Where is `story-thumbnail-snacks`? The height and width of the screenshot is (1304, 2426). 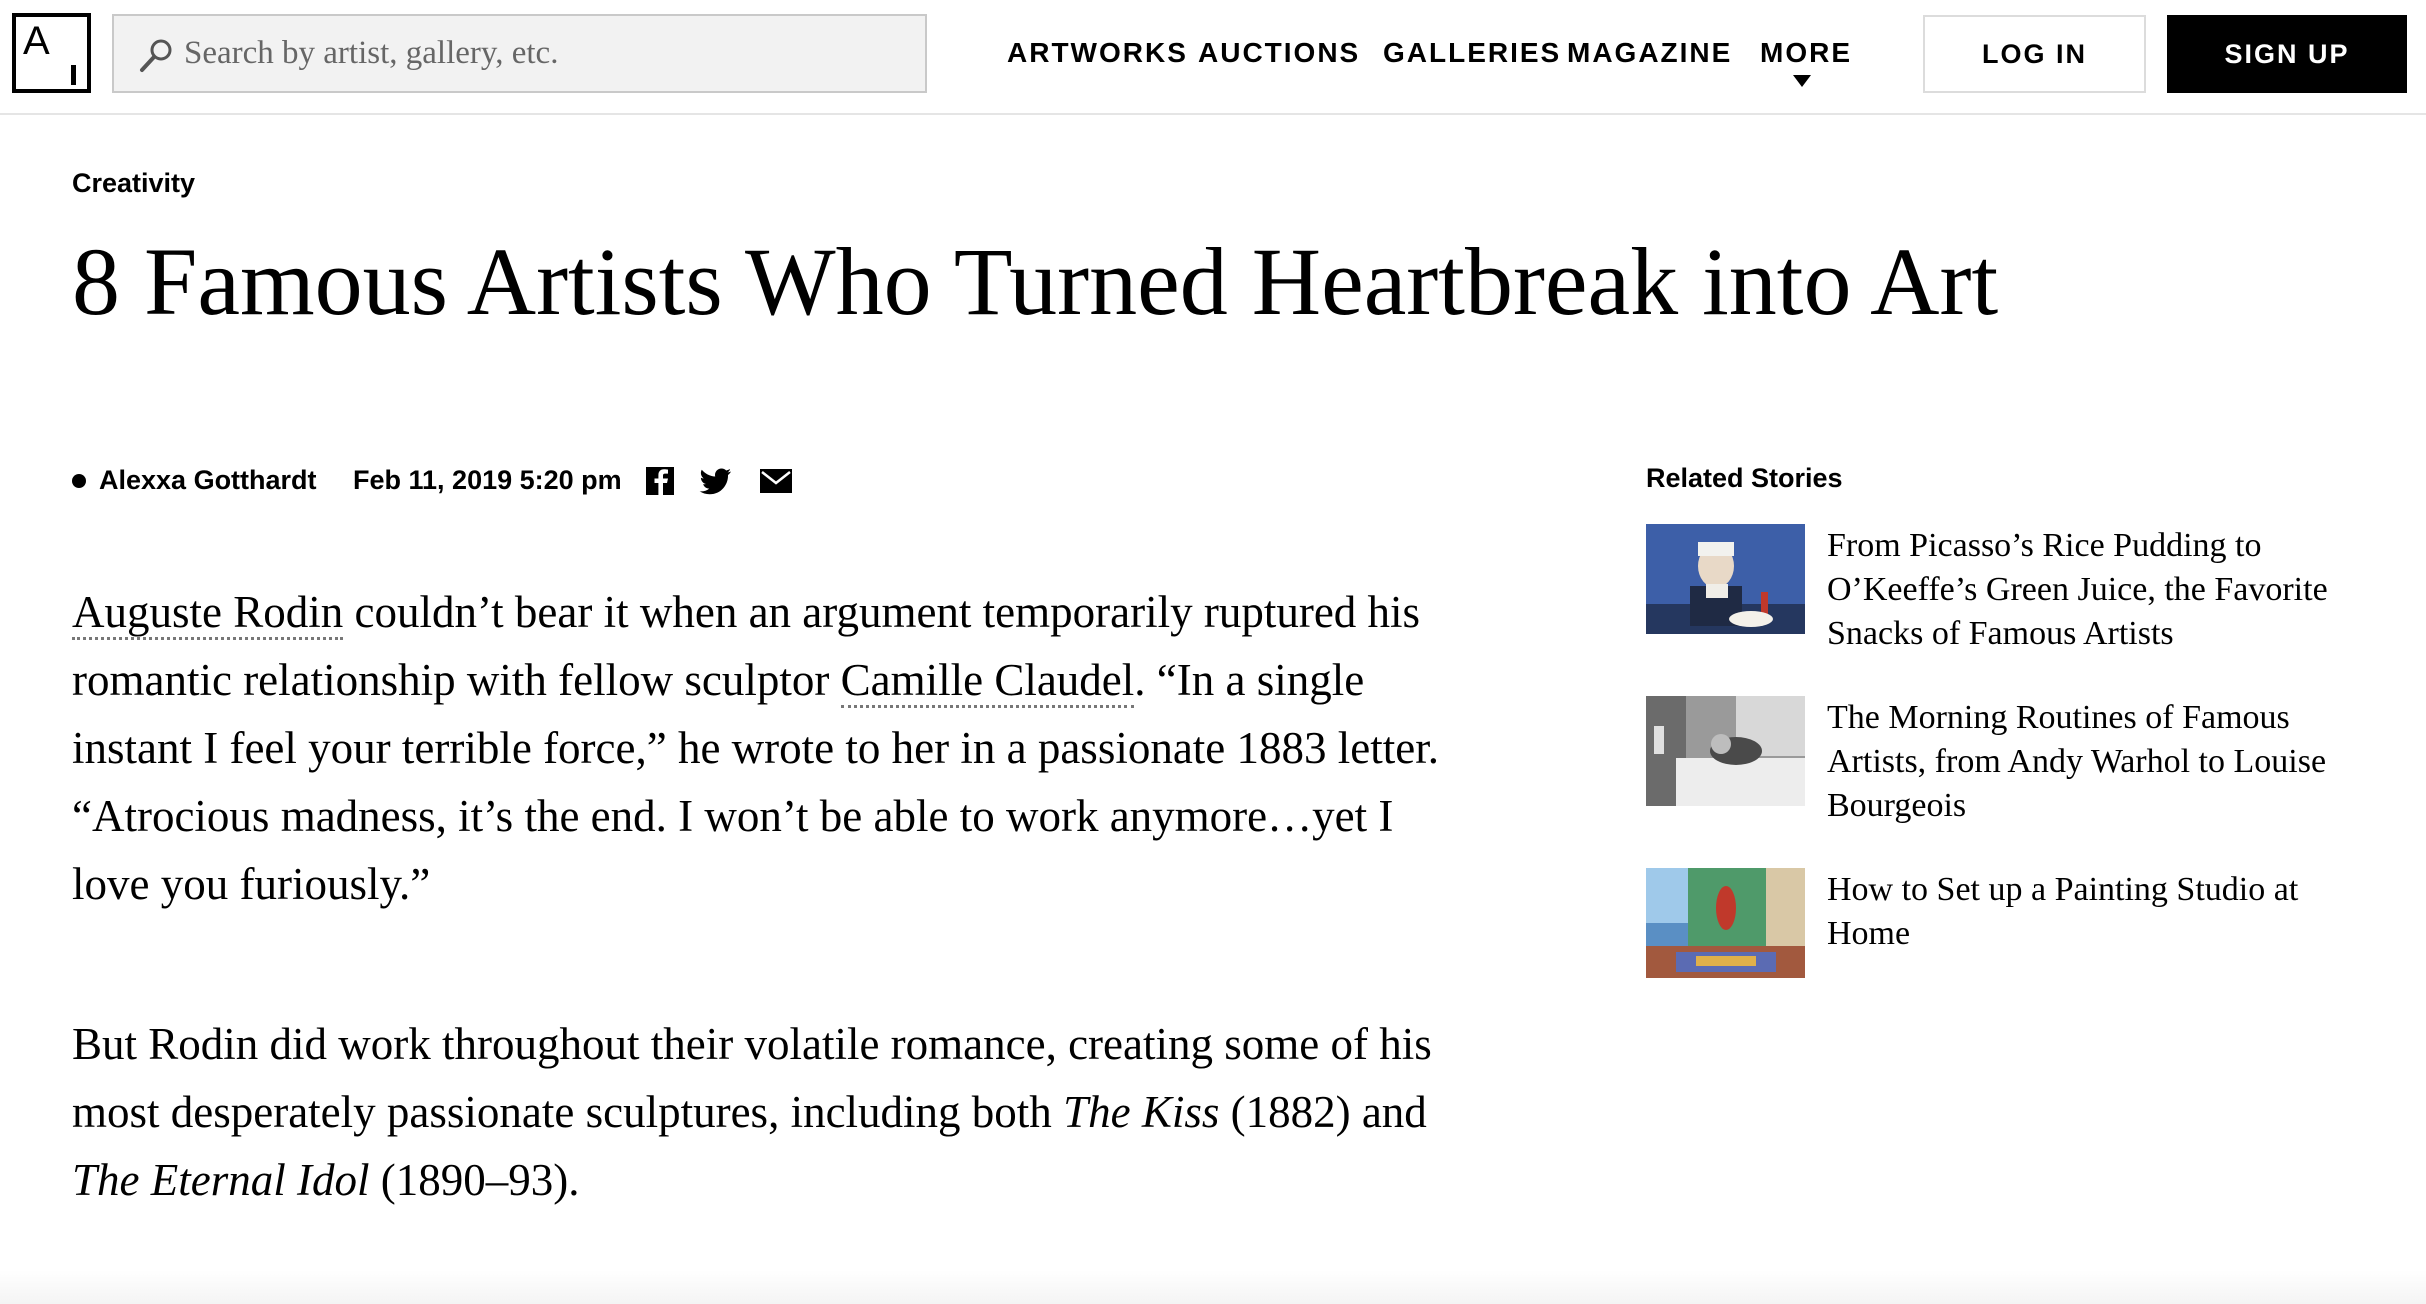
story-thumbnail-snacks is located at coordinates (1725, 579).